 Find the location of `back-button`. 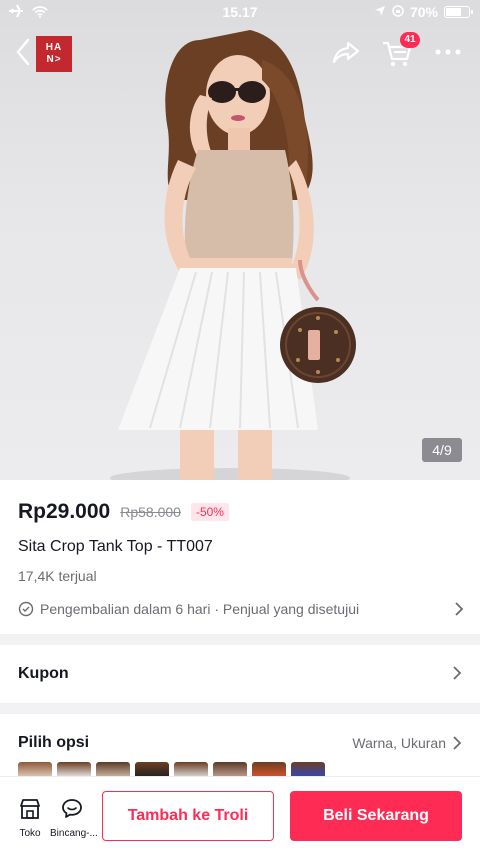

back-button is located at coordinates (24, 52).